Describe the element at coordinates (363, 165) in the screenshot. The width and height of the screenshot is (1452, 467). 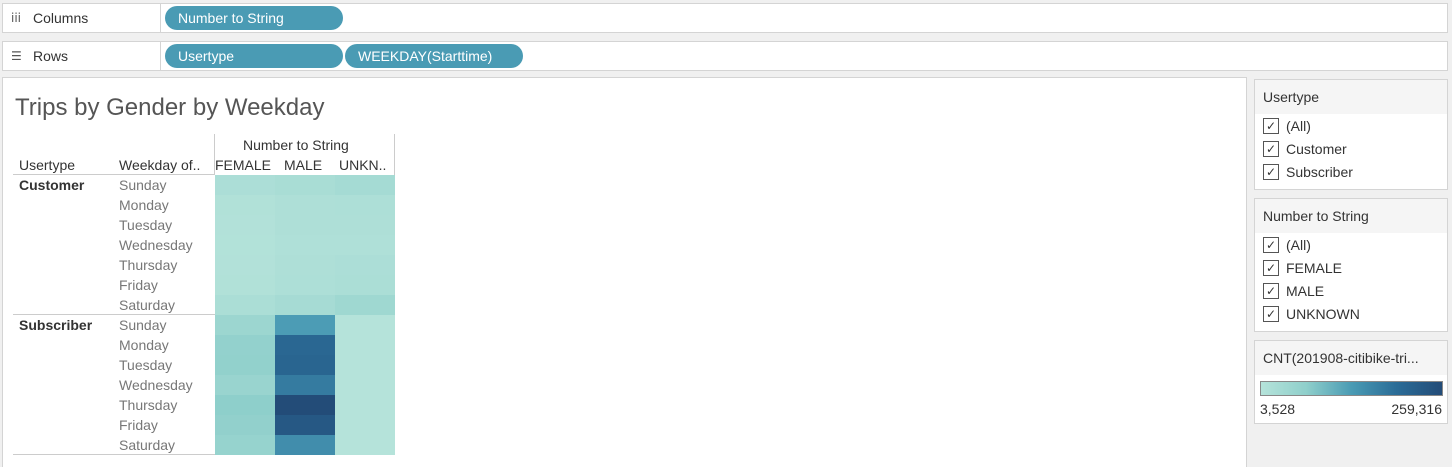
I see `col-header-unknown: UNKN..` at that location.